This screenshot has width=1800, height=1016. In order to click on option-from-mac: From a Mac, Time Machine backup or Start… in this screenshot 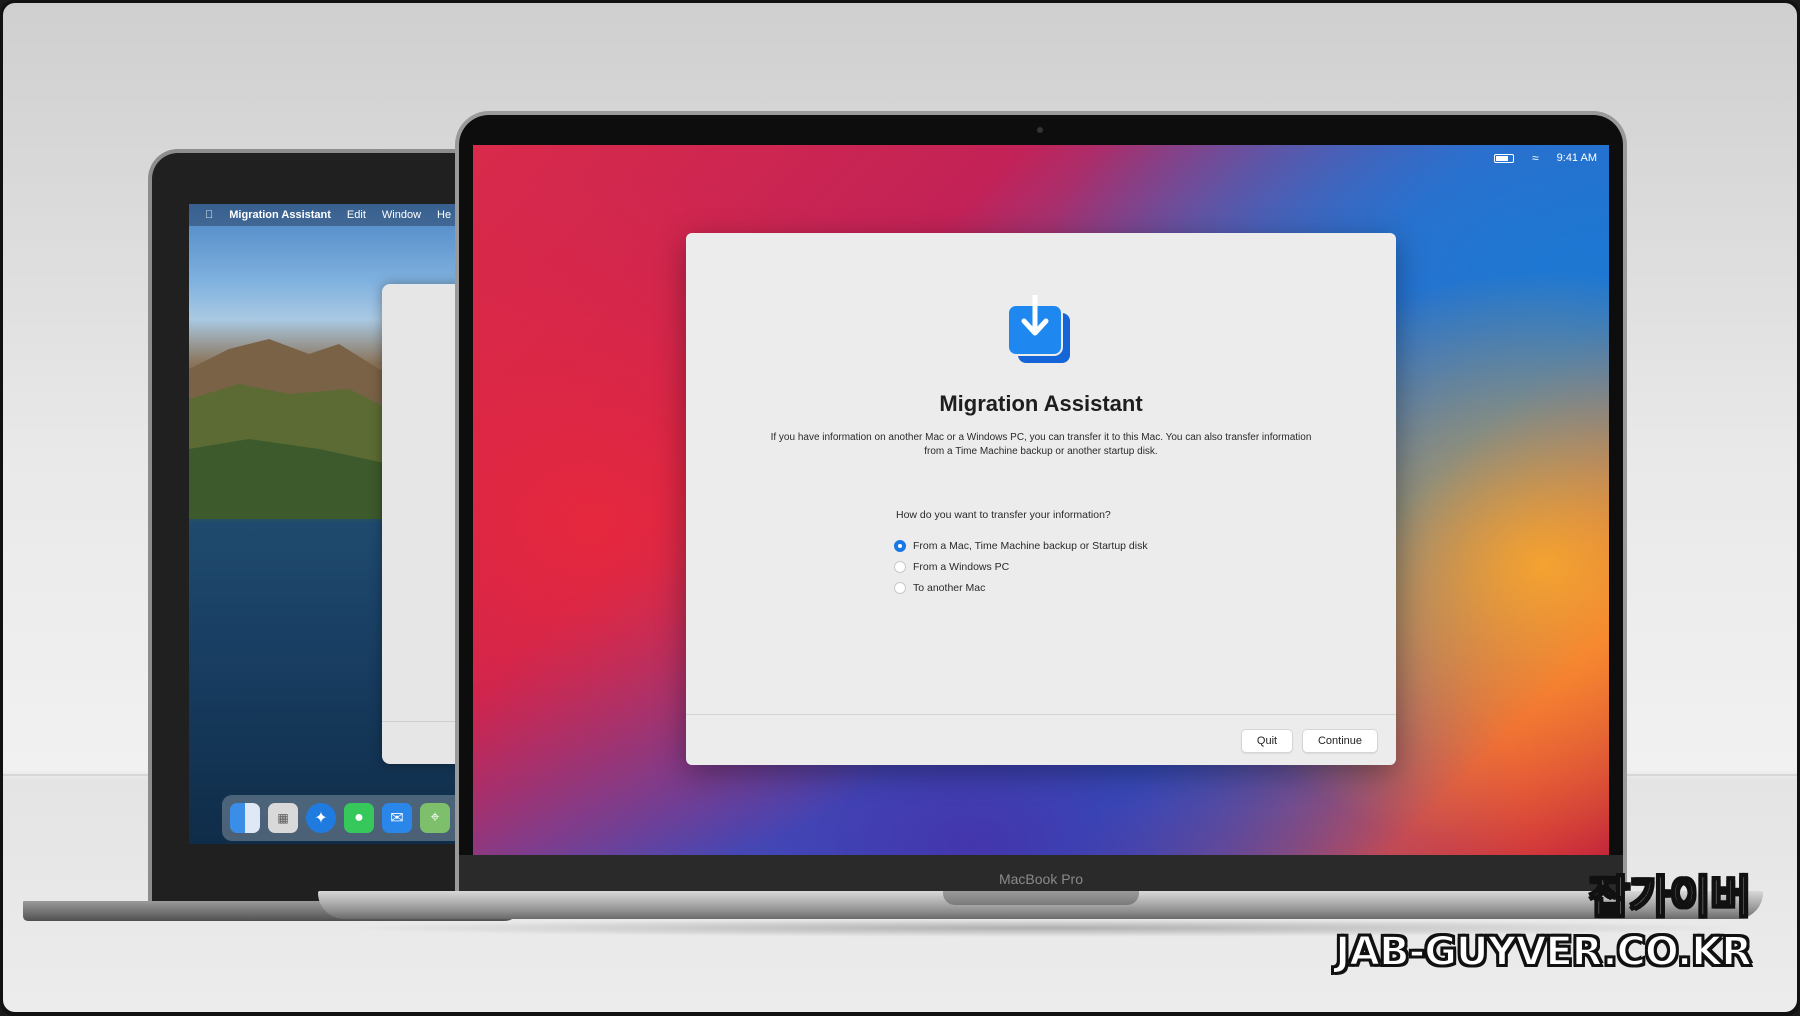, I will do `click(1021, 546)`.